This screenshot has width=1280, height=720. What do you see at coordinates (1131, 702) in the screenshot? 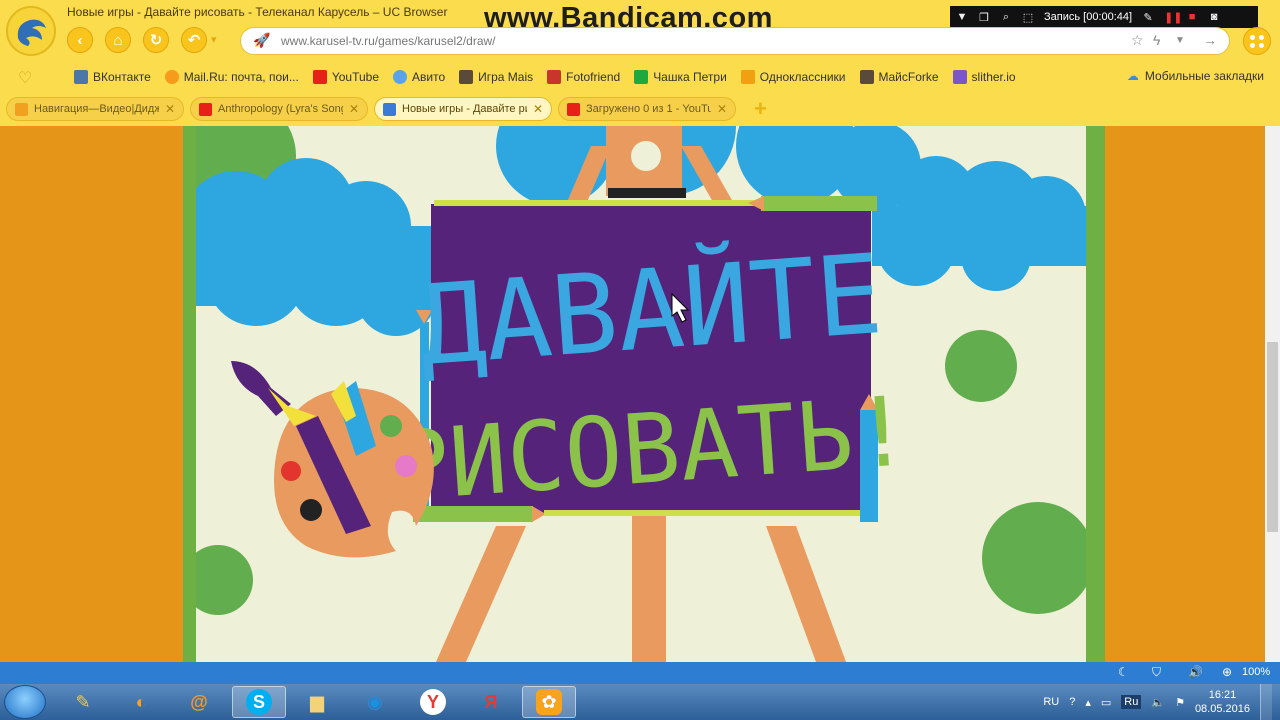
I see `keyboard-layout: Ru` at bounding box center [1131, 702].